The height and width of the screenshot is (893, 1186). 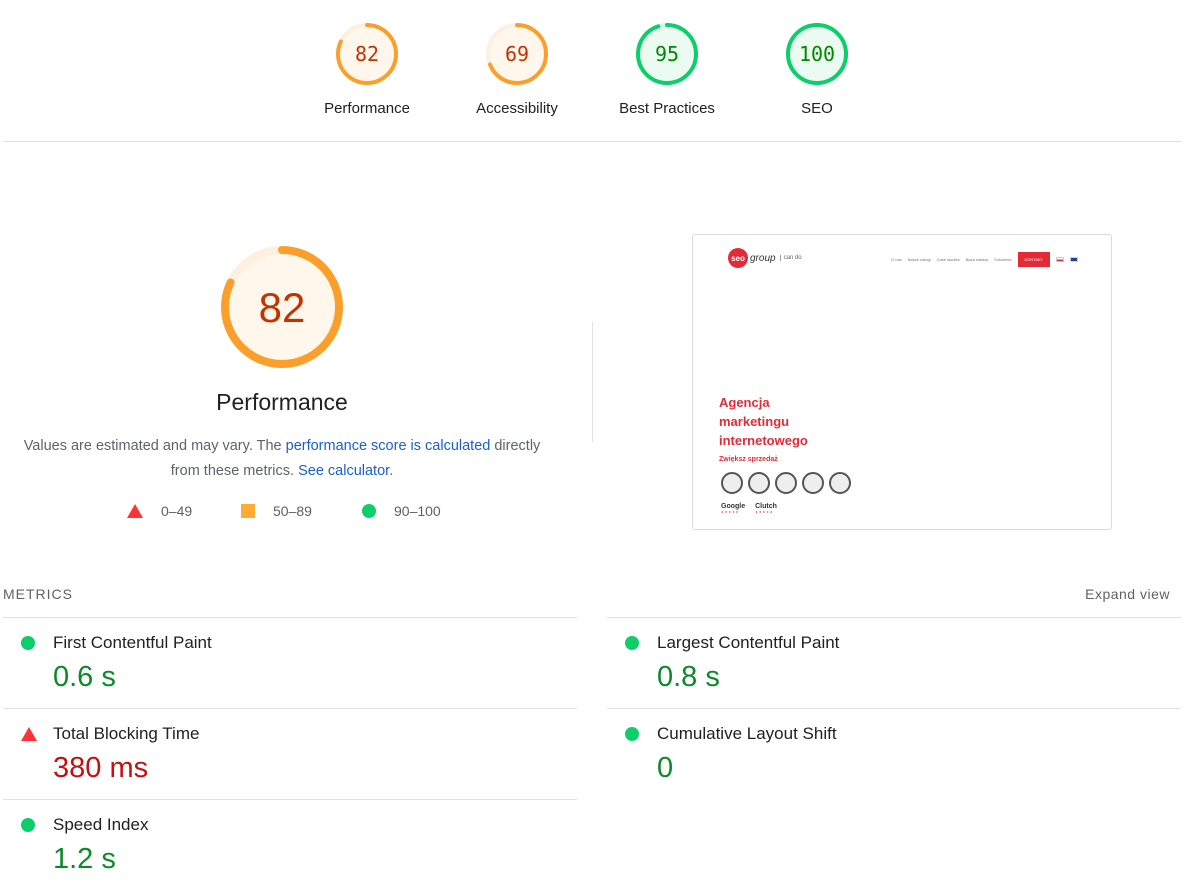 I want to click on gauge-label: Best Practices, so click(x=667, y=108).